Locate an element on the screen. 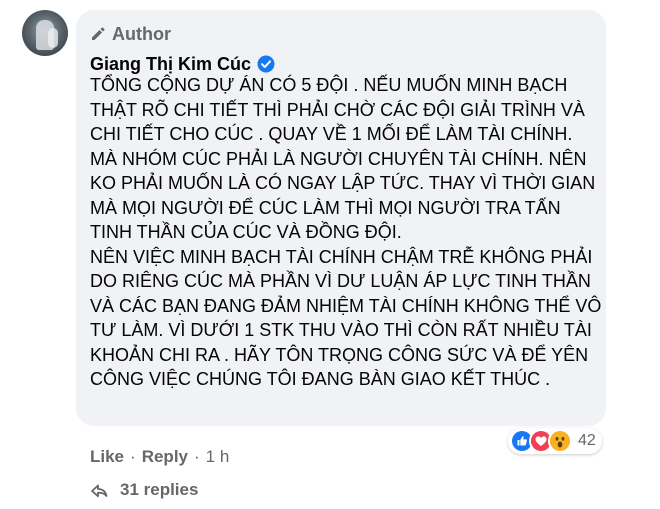 Image resolution: width=660 pixels, height=509 pixels. reply-button: Reply is located at coordinates (165, 457).